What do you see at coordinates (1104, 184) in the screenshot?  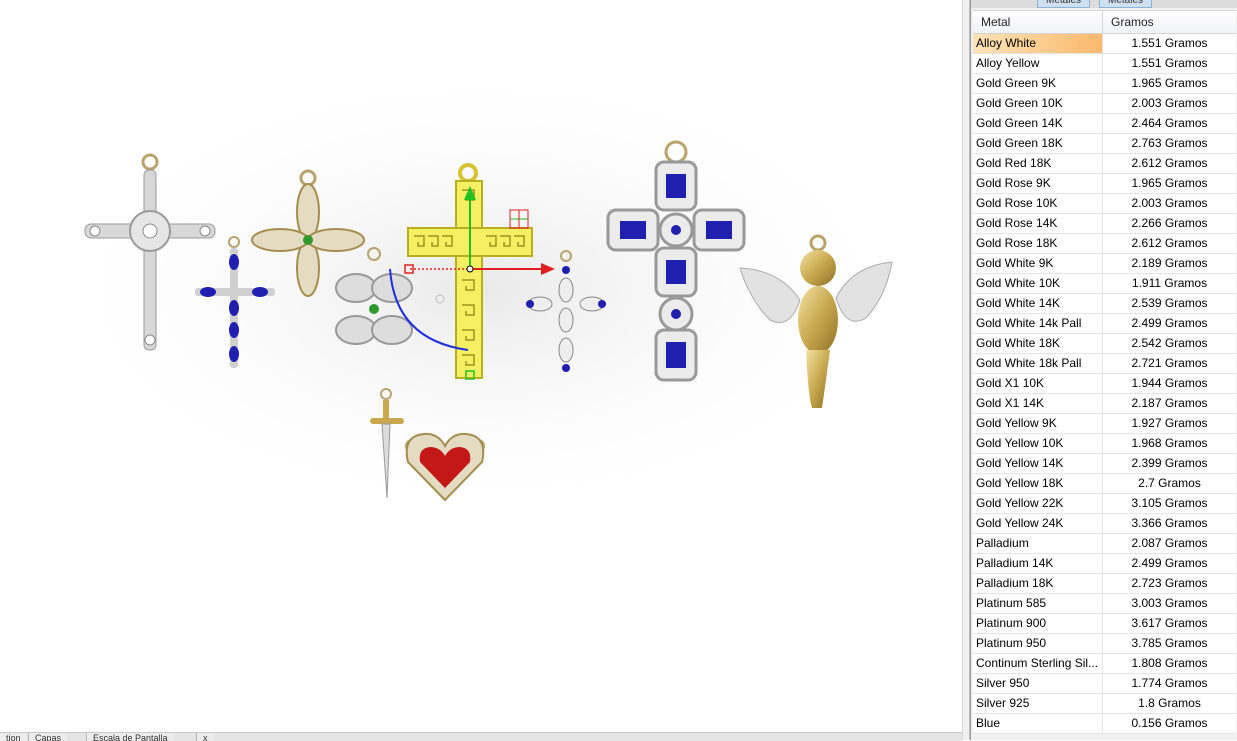 I see `table-row: Gold Rose 9K 1.965 Gramos` at bounding box center [1104, 184].